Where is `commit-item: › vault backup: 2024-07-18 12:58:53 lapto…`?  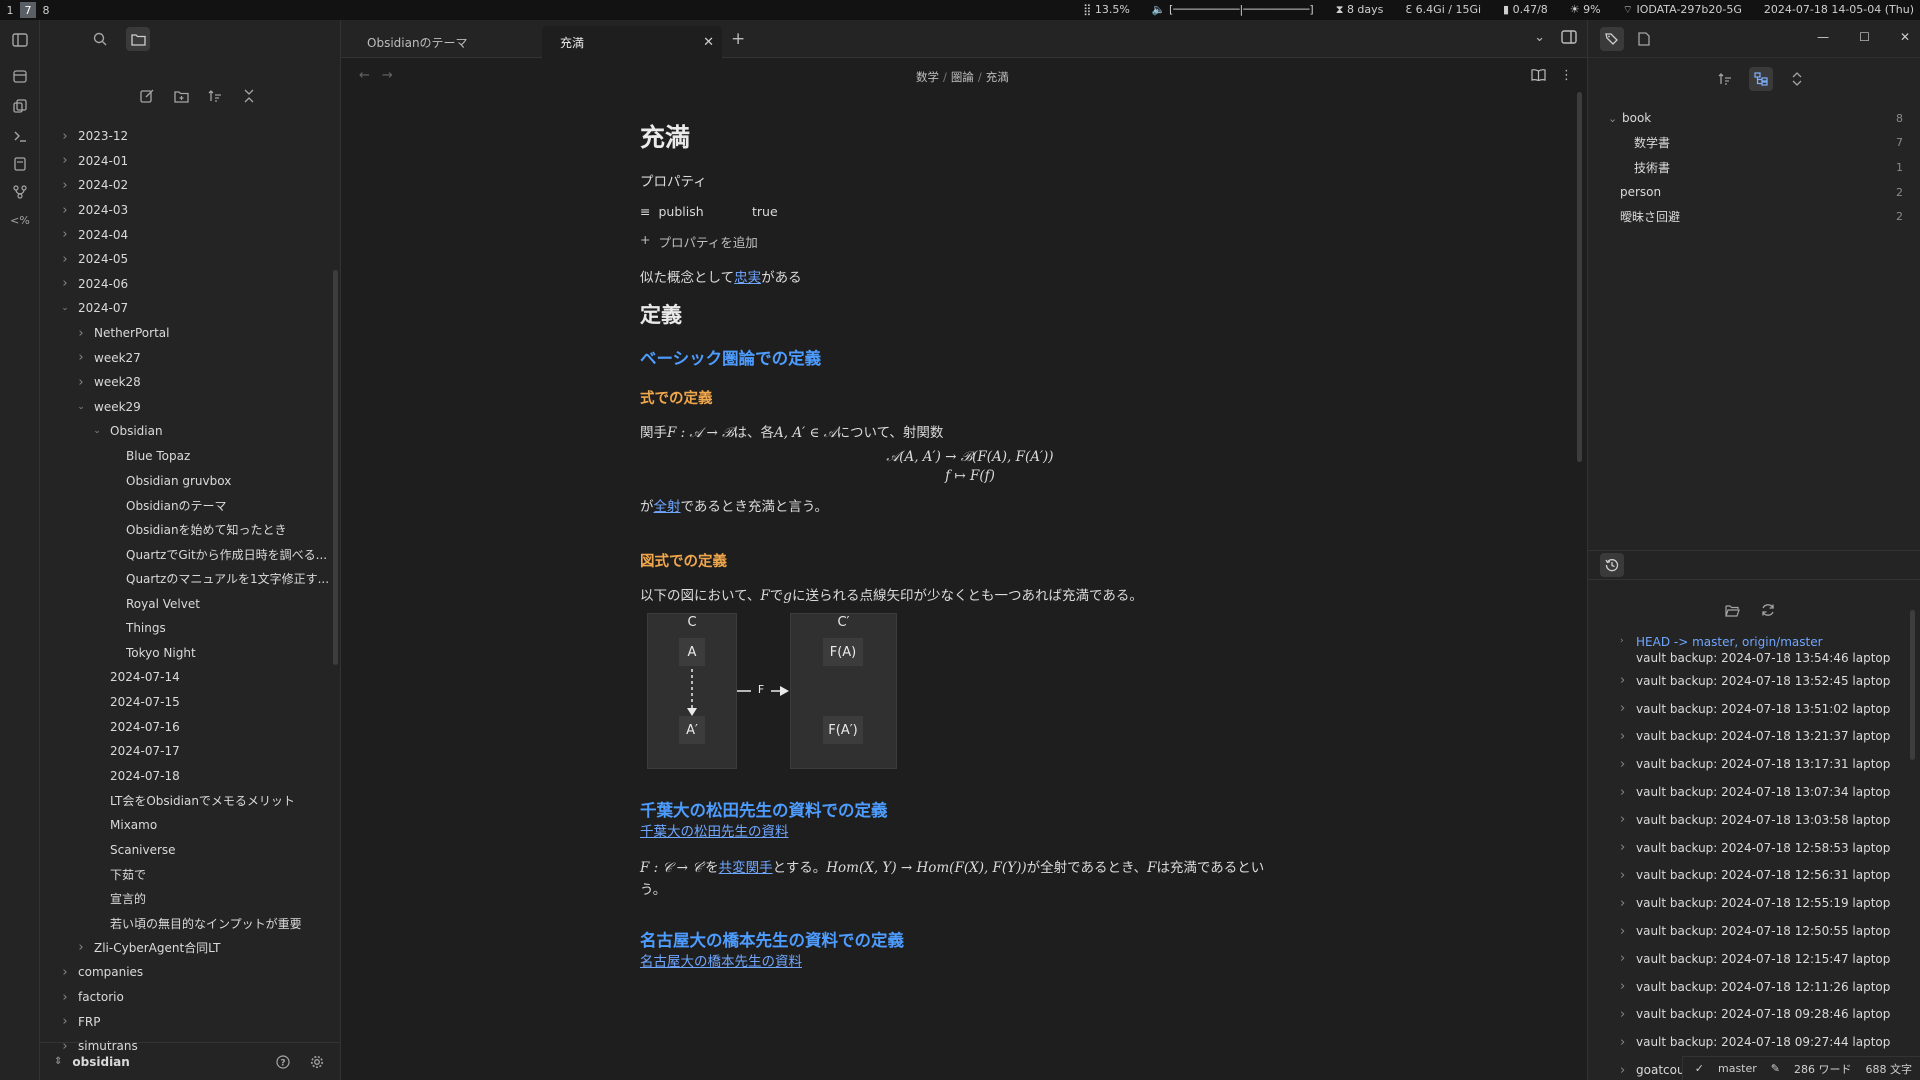 commit-item: › vault backup: 2024-07-18 12:58:53 lapto… is located at coordinates (1750, 848).